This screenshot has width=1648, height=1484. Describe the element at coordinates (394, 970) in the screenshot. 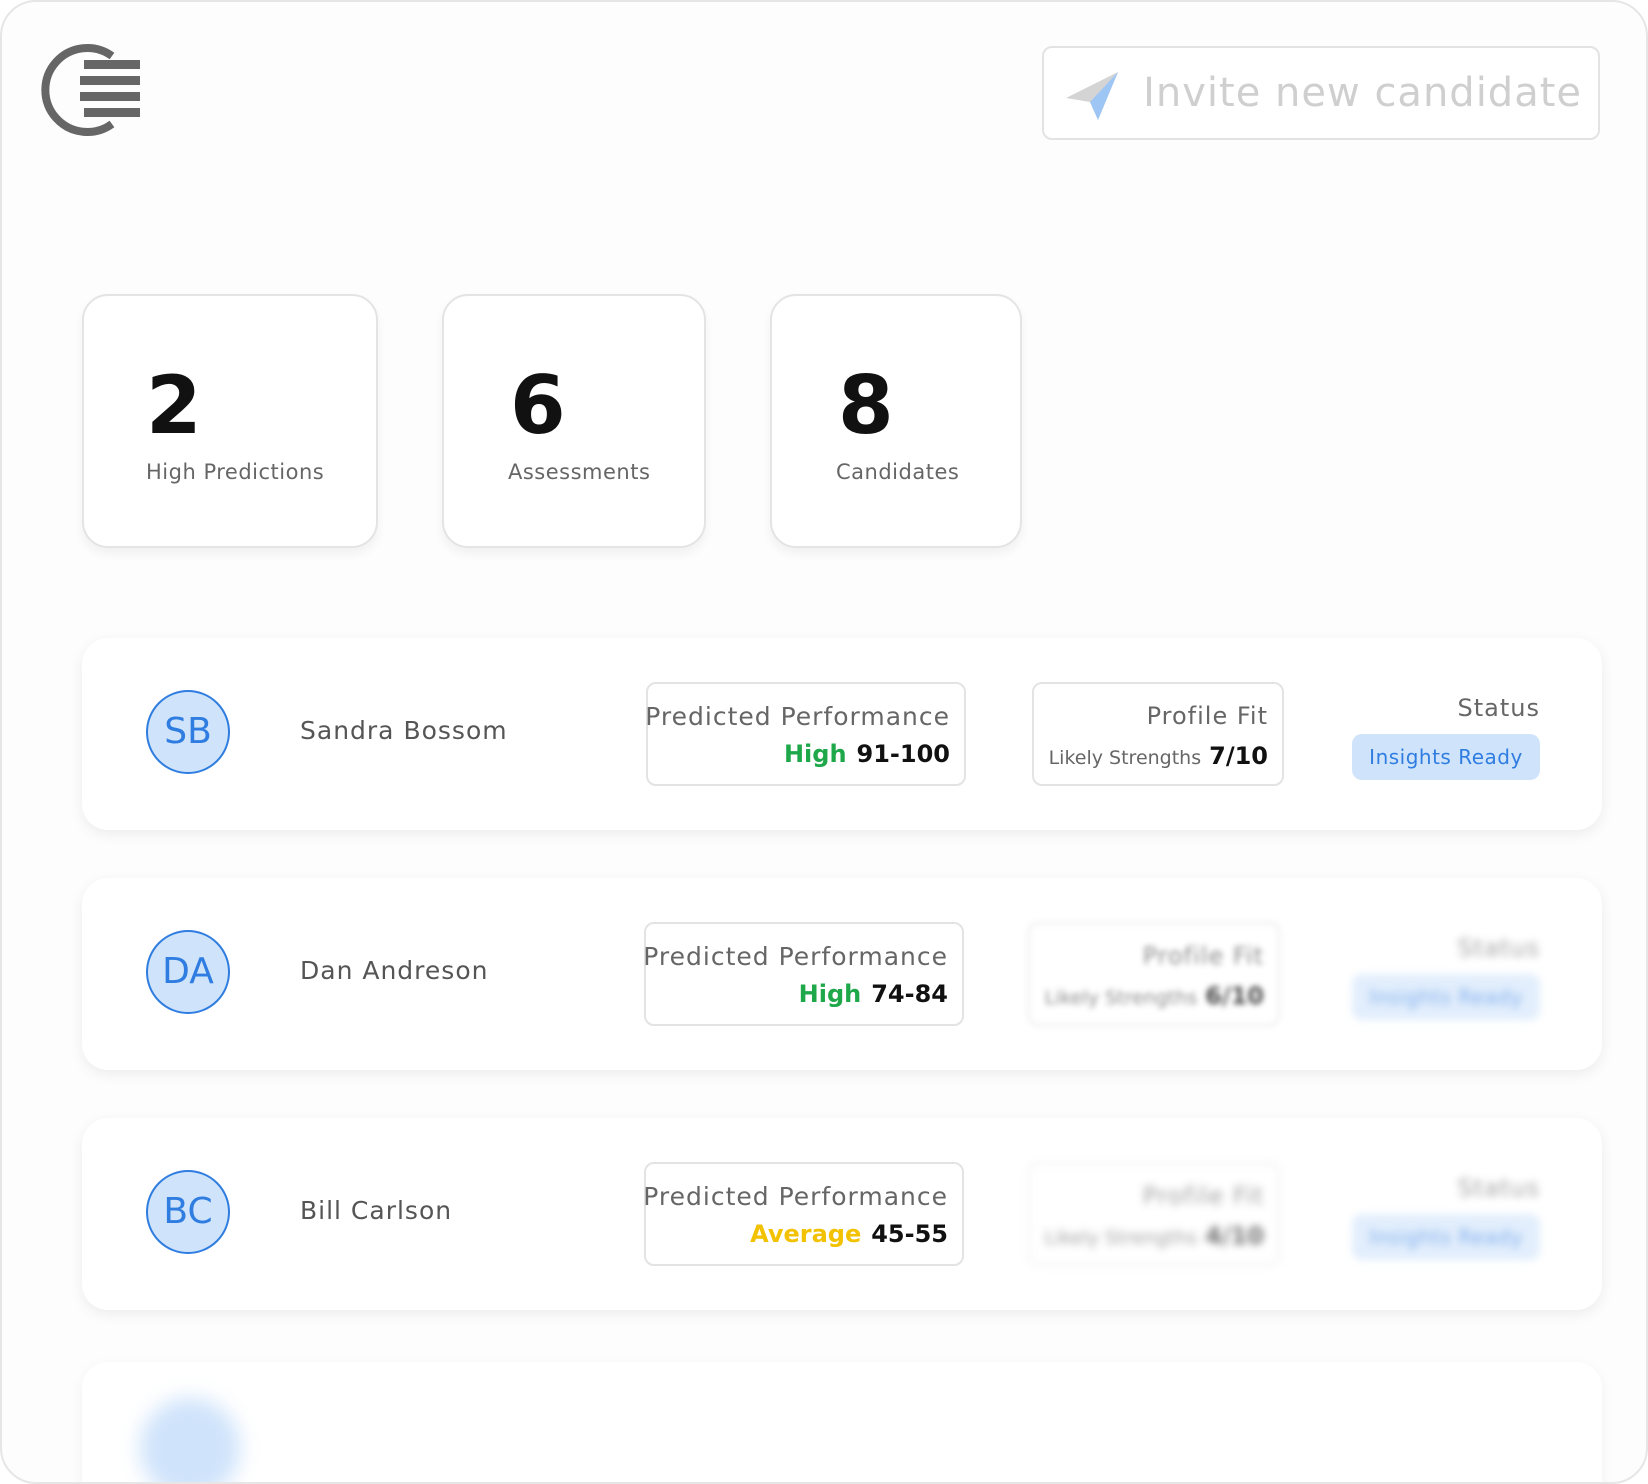

I see `candidate-name: Dan Andreson` at that location.